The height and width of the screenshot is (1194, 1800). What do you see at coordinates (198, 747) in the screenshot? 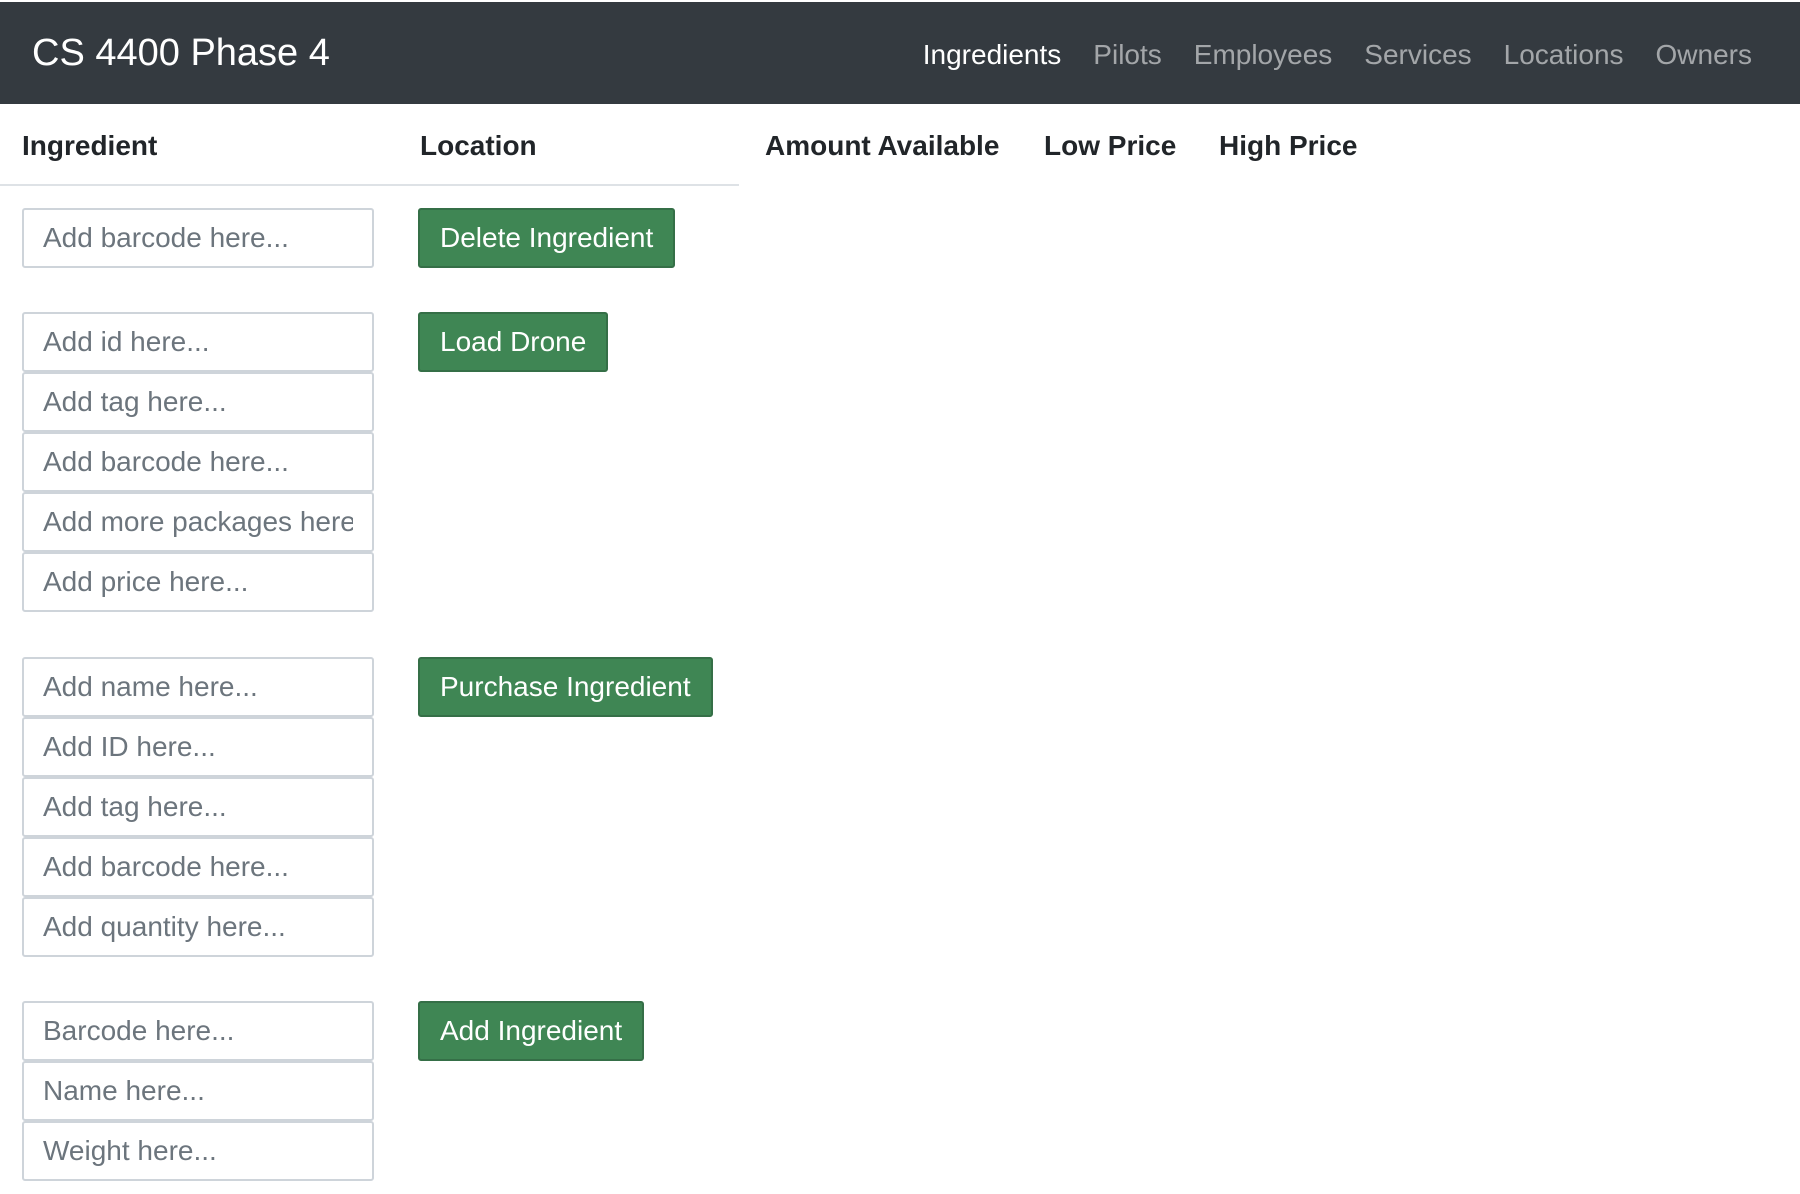
I see `purchase-id-input` at bounding box center [198, 747].